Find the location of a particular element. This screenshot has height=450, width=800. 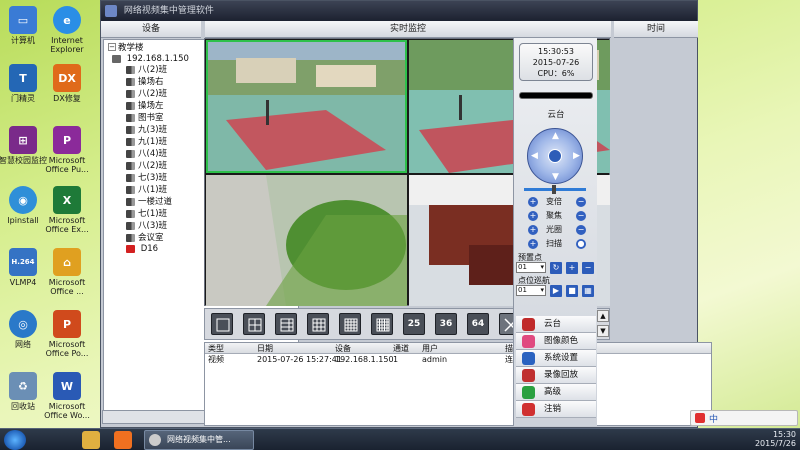

playback-icon is located at coordinates (528, 375).